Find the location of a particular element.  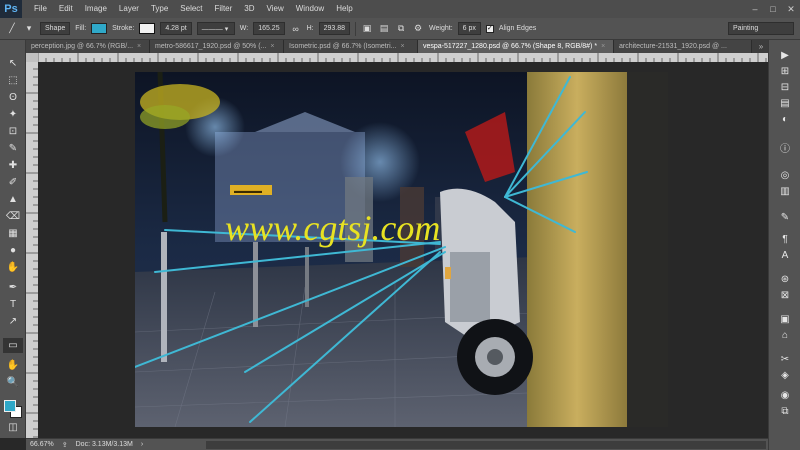

tab-perception: perception.jpg @ 66.7% (RGB/... × is located at coordinates (88, 46).